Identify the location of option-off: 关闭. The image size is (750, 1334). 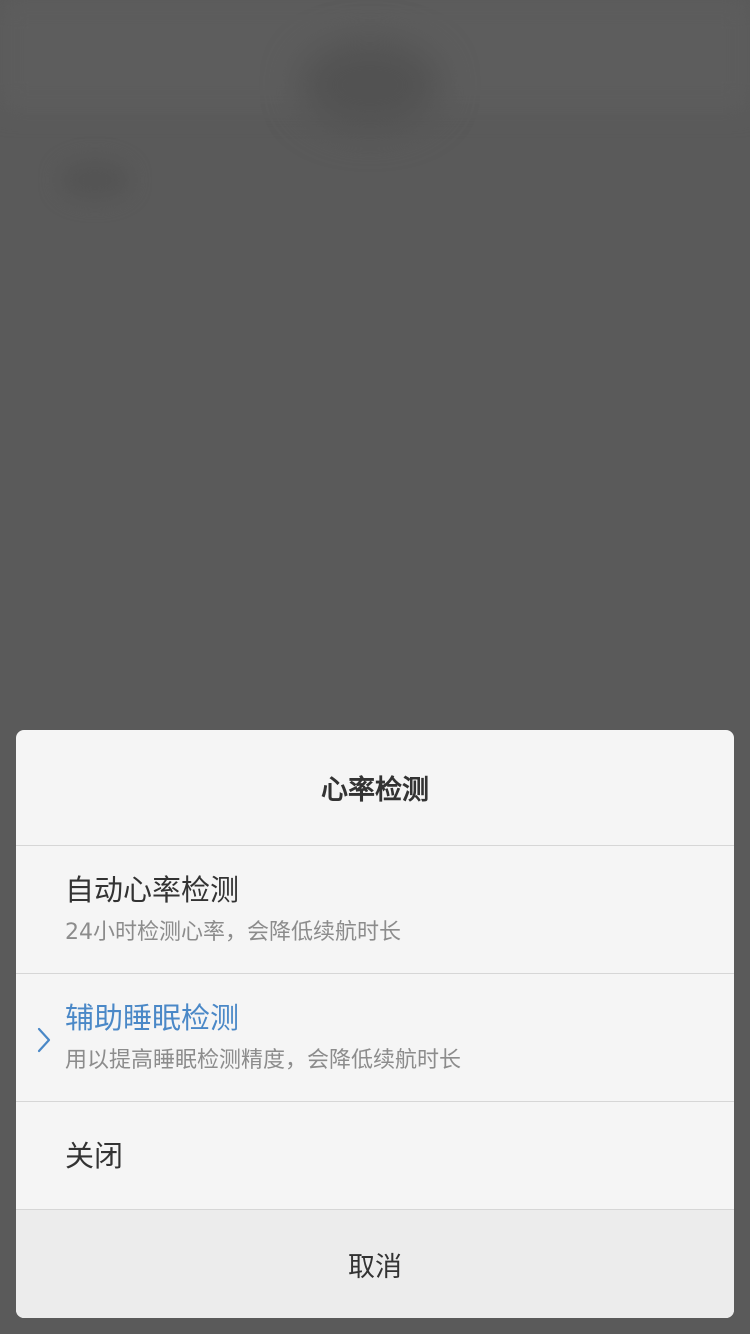
(375, 1156).